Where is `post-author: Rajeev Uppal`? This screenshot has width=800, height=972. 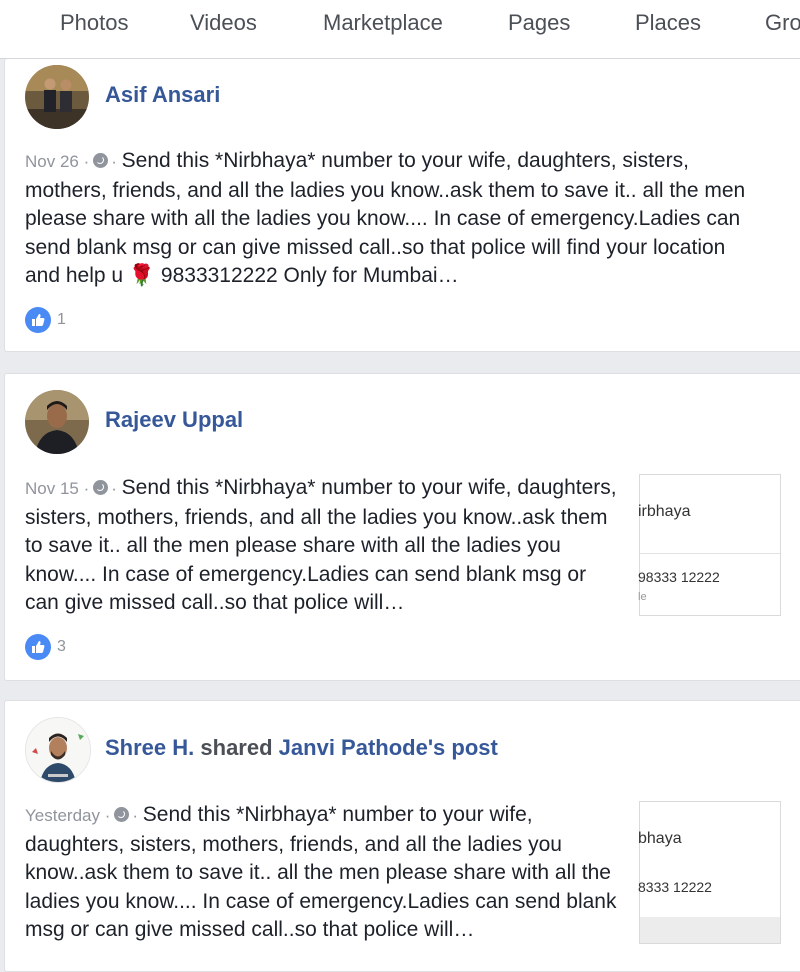 post-author: Rajeev Uppal is located at coordinates (174, 420).